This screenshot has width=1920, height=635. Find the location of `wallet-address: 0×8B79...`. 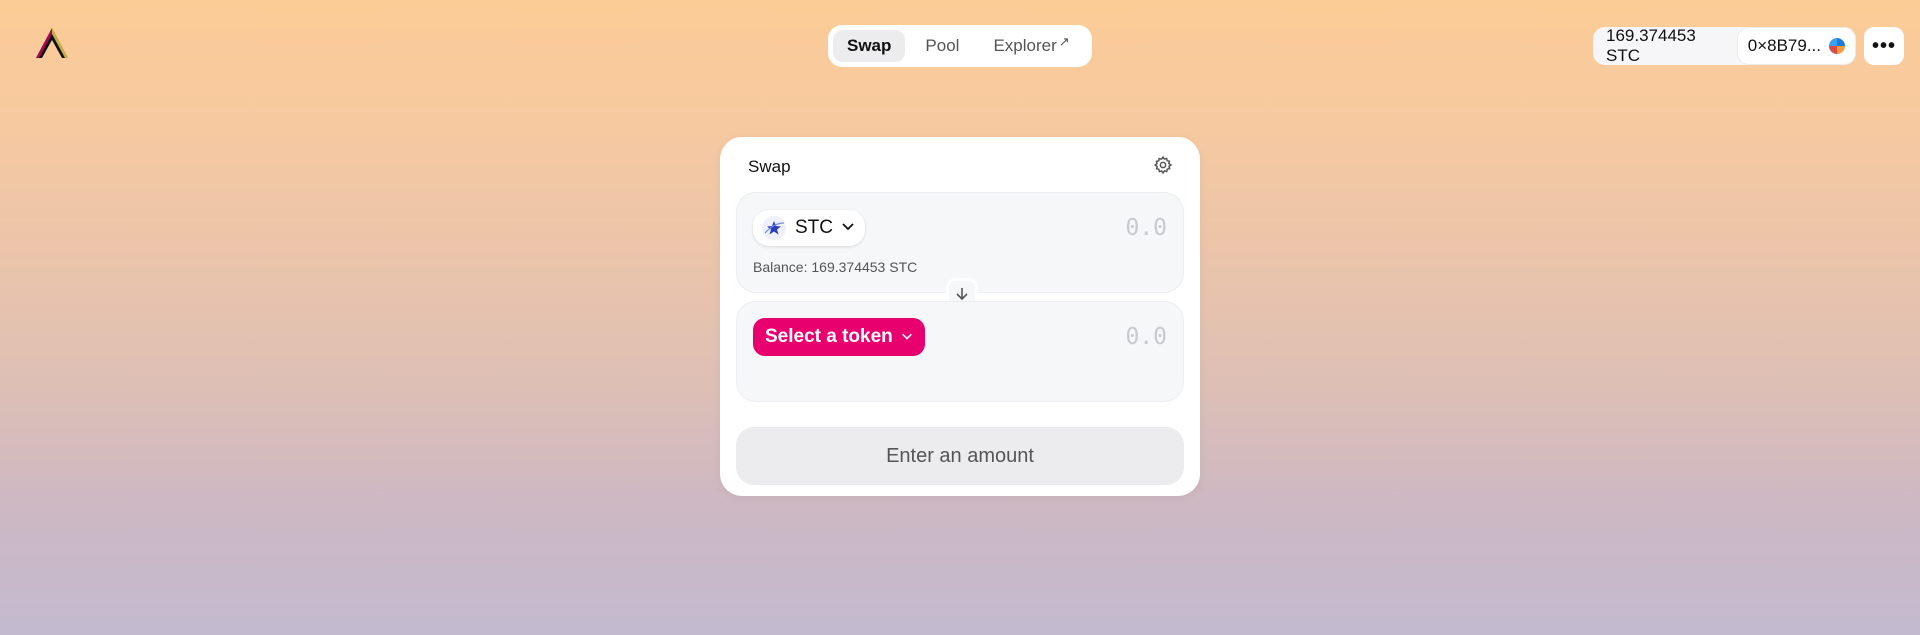

wallet-address: 0×8B79... is located at coordinates (1784, 45).